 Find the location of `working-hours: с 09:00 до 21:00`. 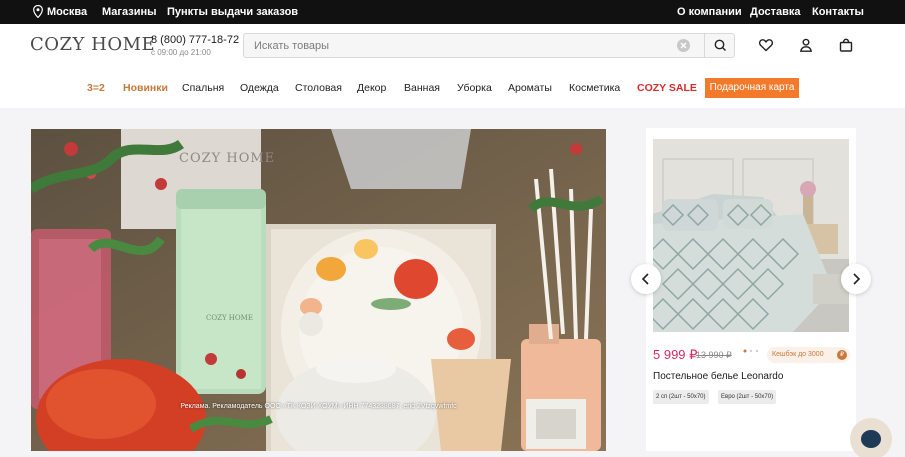

working-hours: с 09:00 до 21:00 is located at coordinates (181, 52).